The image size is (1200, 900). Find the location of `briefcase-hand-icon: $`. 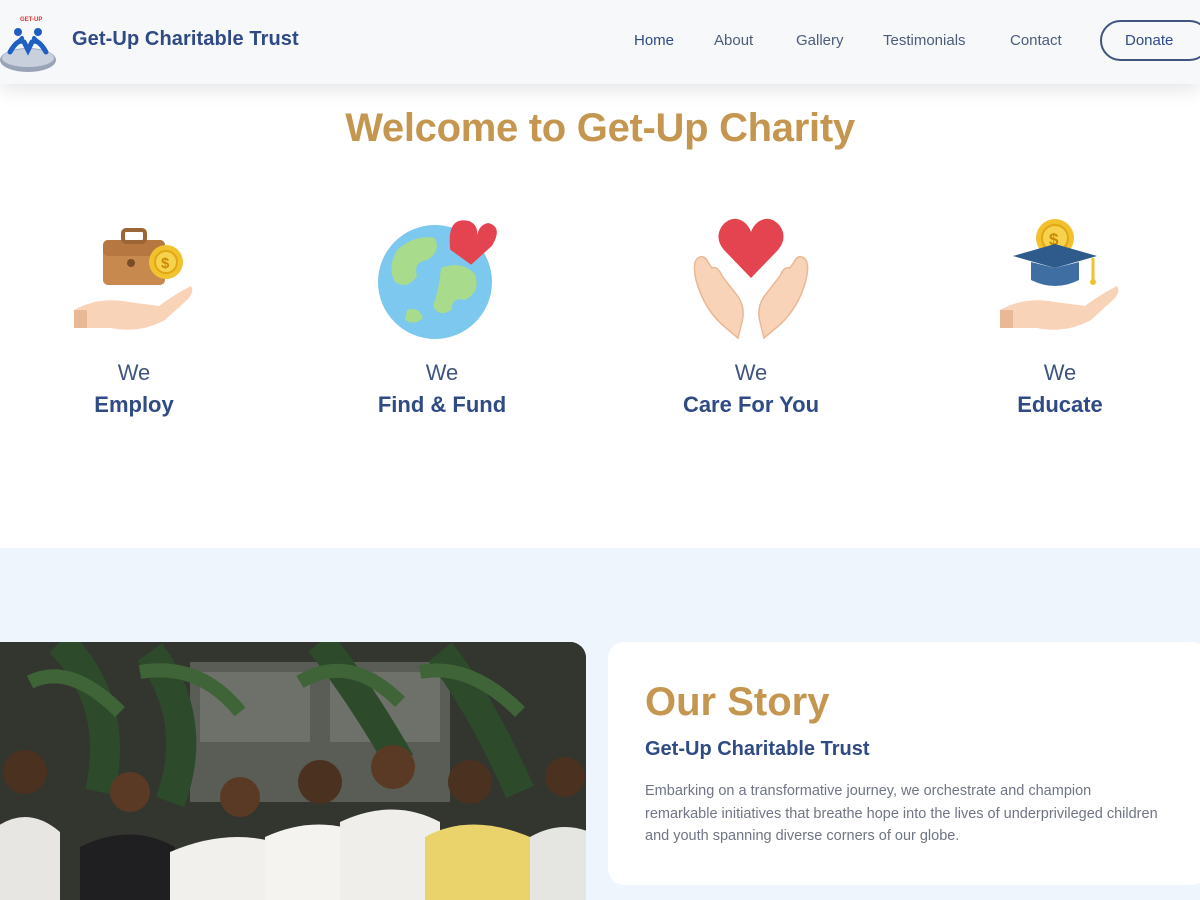

briefcase-hand-icon: $ is located at coordinates (133, 279).